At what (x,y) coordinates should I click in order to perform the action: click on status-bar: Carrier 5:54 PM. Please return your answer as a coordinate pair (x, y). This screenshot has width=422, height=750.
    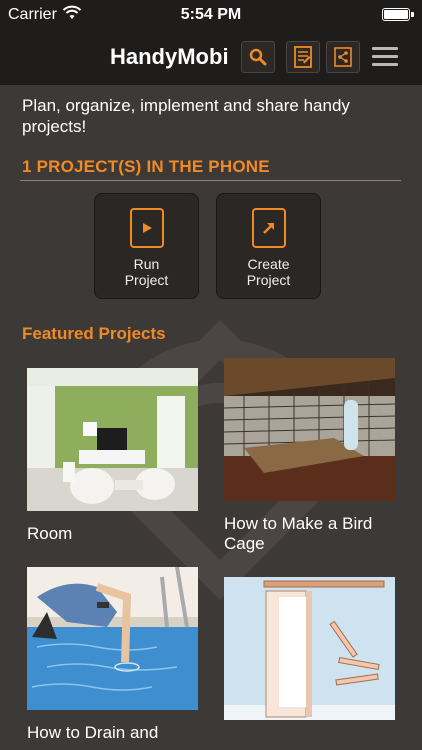
    Looking at the image, I should click on (211, 15).